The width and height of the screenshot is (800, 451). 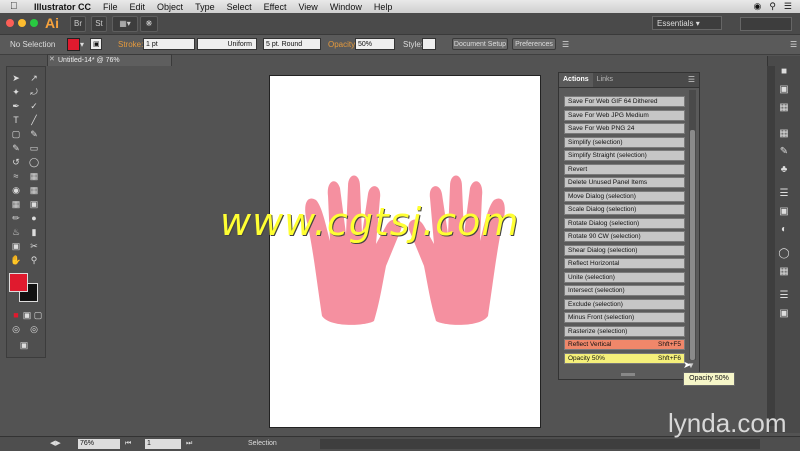 What do you see at coordinates (624, 182) in the screenshot?
I see `action-item: Delete Unused Panel Items` at bounding box center [624, 182].